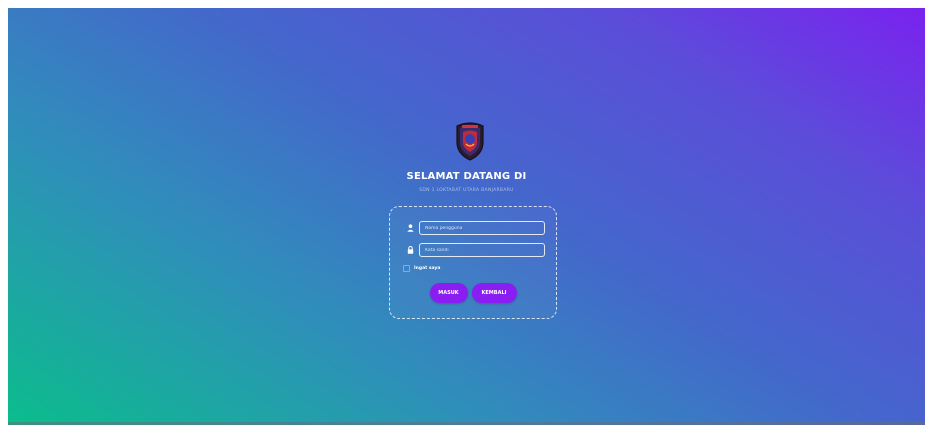  I want to click on username-row, so click(475, 228).